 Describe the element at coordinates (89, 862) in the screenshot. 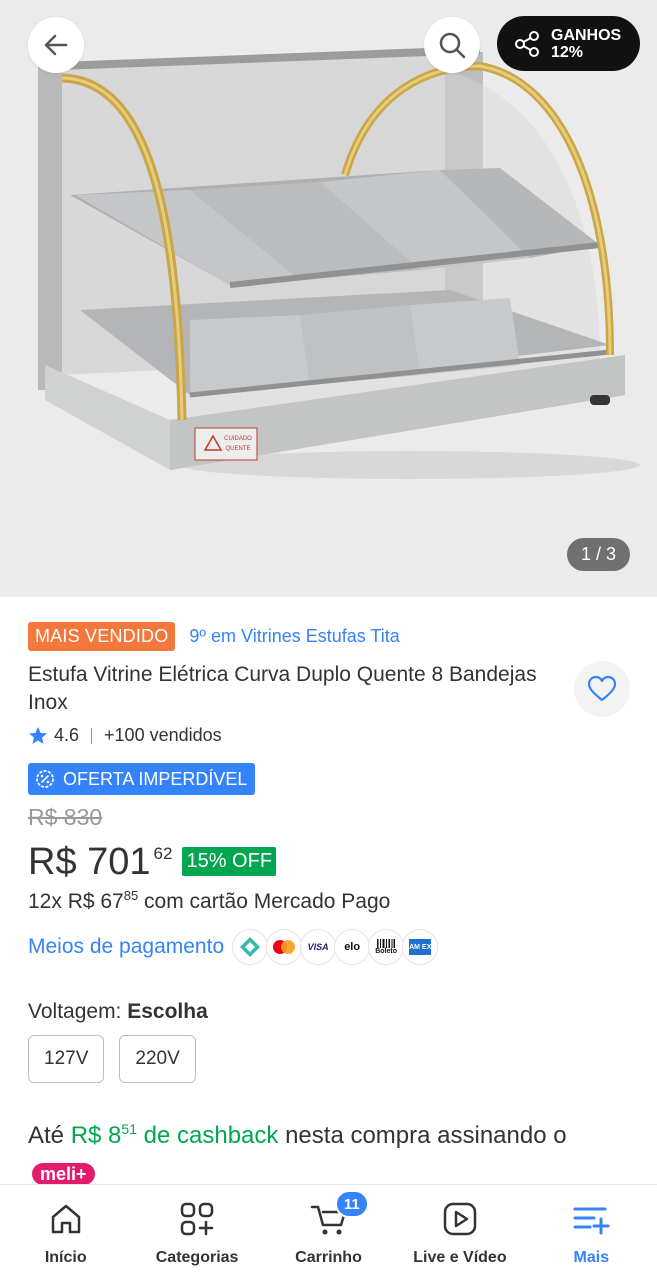

I see `current-price: R$ 701` at that location.